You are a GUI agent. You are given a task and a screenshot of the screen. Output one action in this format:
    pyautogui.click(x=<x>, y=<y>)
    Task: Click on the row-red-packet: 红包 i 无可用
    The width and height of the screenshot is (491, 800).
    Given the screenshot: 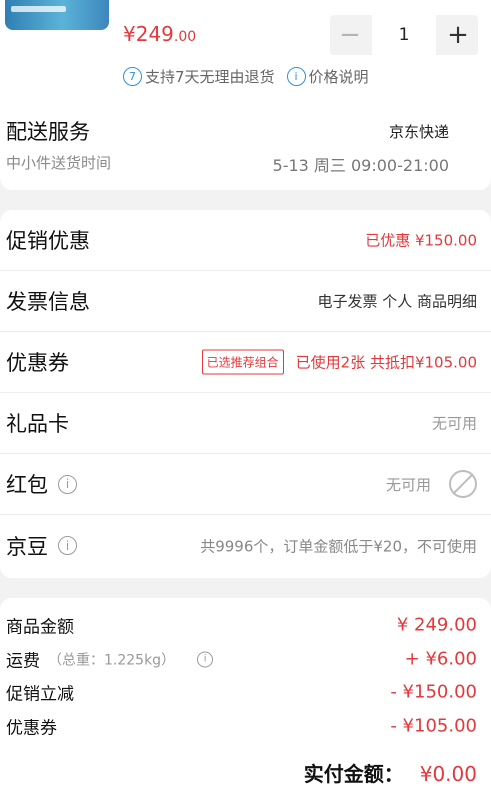 What is the action you would take?
    pyautogui.click(x=245, y=484)
    